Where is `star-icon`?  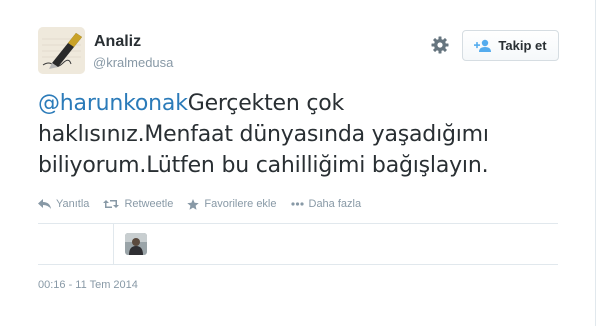 star-icon is located at coordinates (193, 204).